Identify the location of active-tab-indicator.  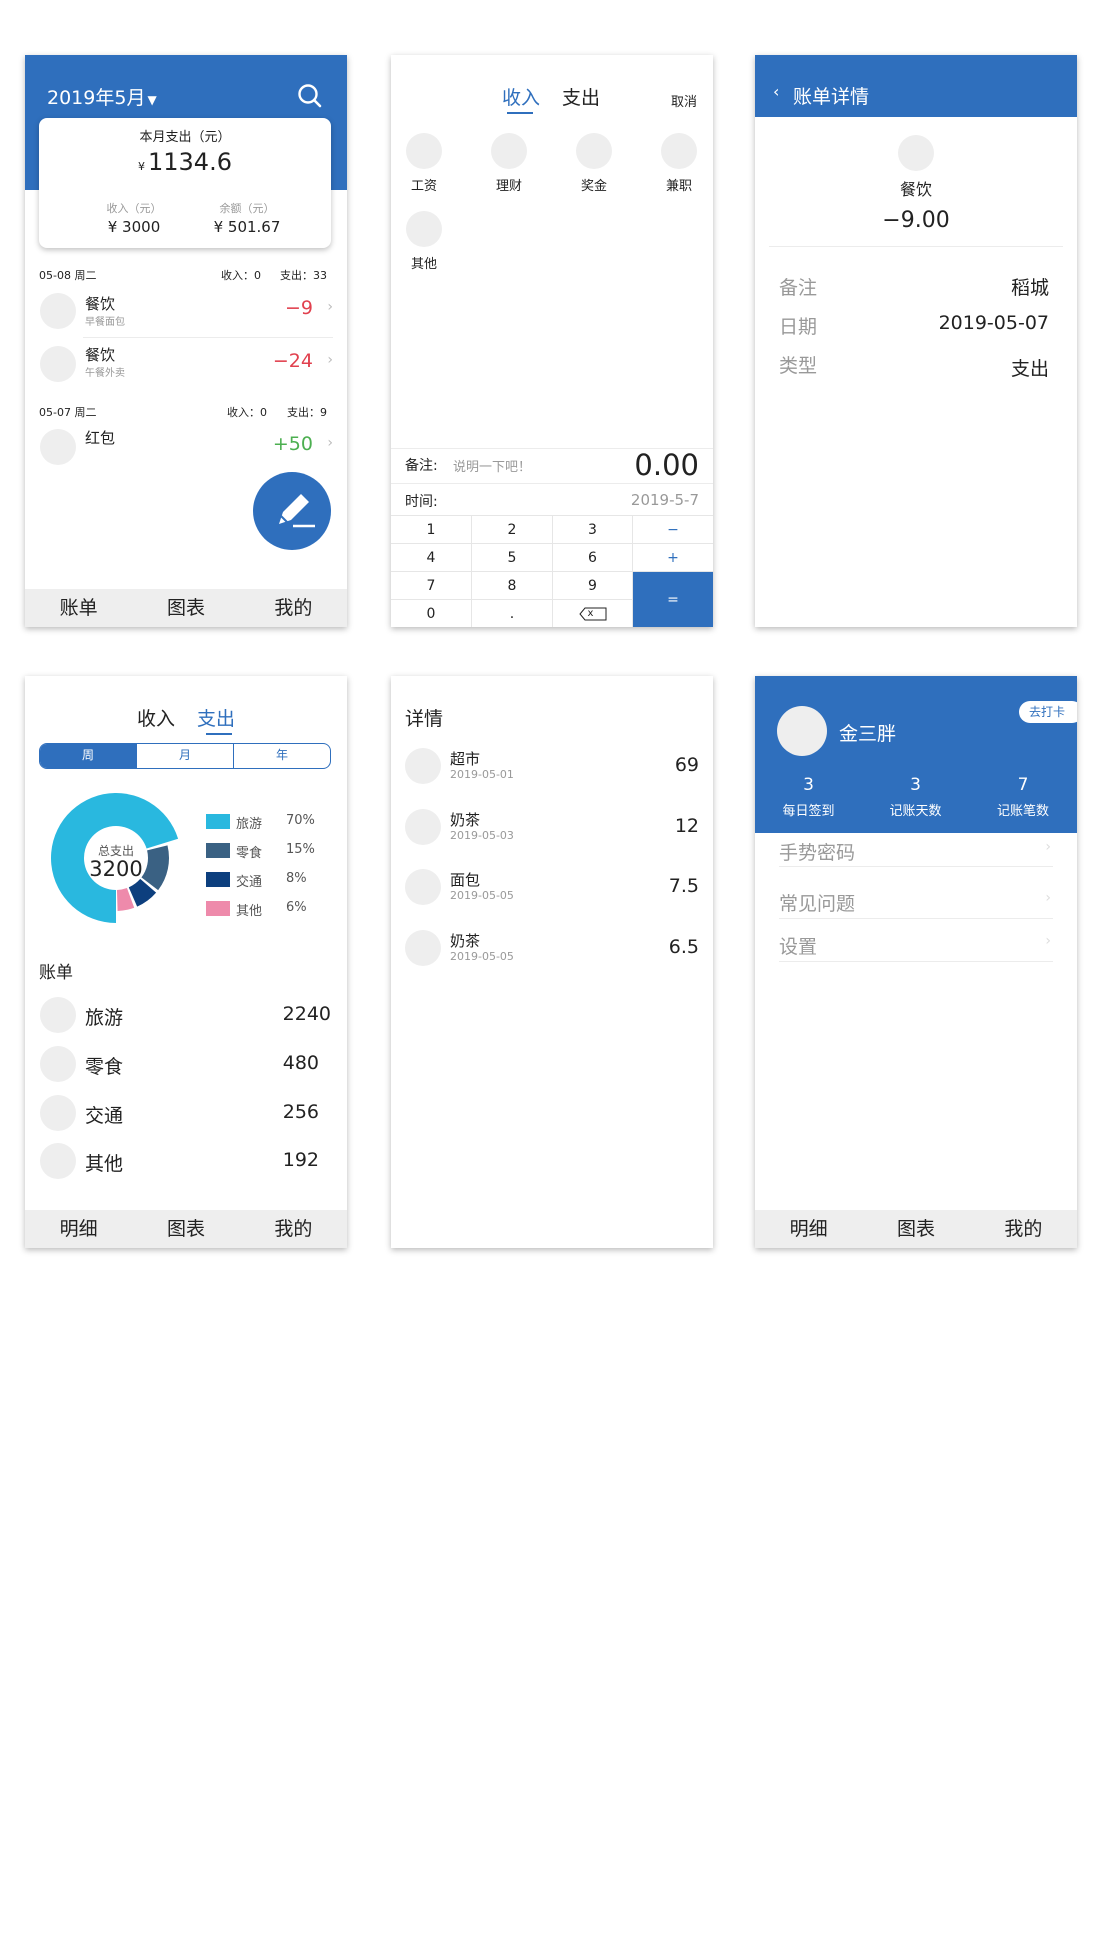
(219, 734).